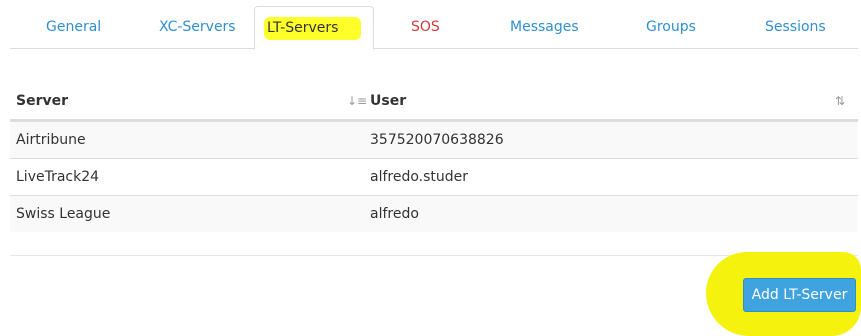 The height and width of the screenshot is (336, 861). I want to click on server-cell: Airtribune, so click(51, 140).